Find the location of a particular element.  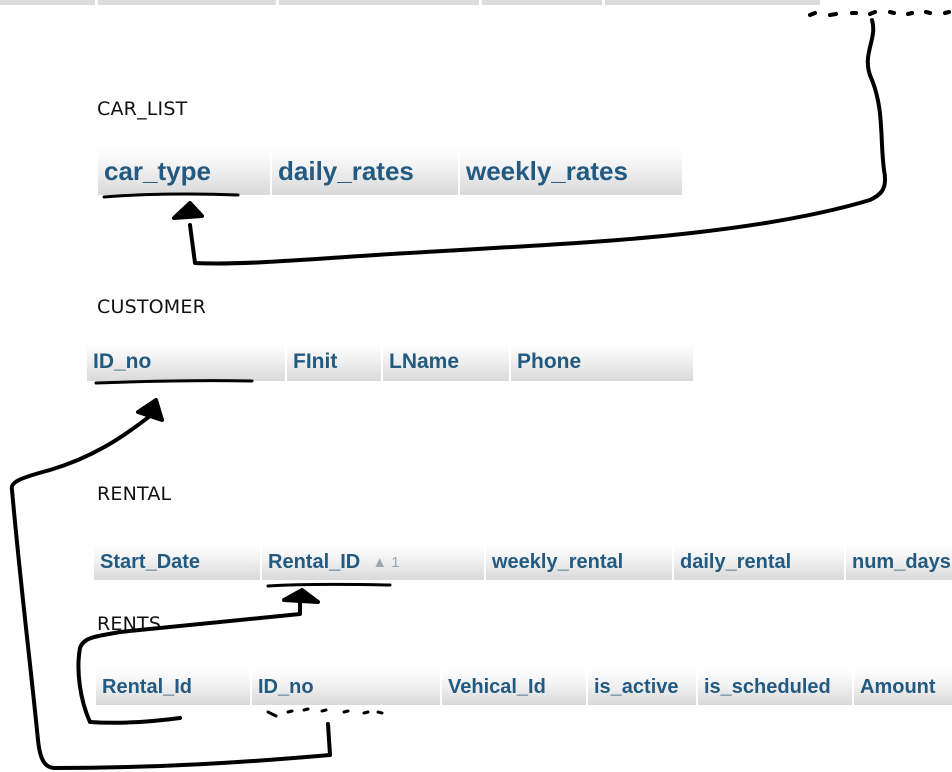

customer-header-row: ID_no FInit LName Phone is located at coordinates (391, 362).